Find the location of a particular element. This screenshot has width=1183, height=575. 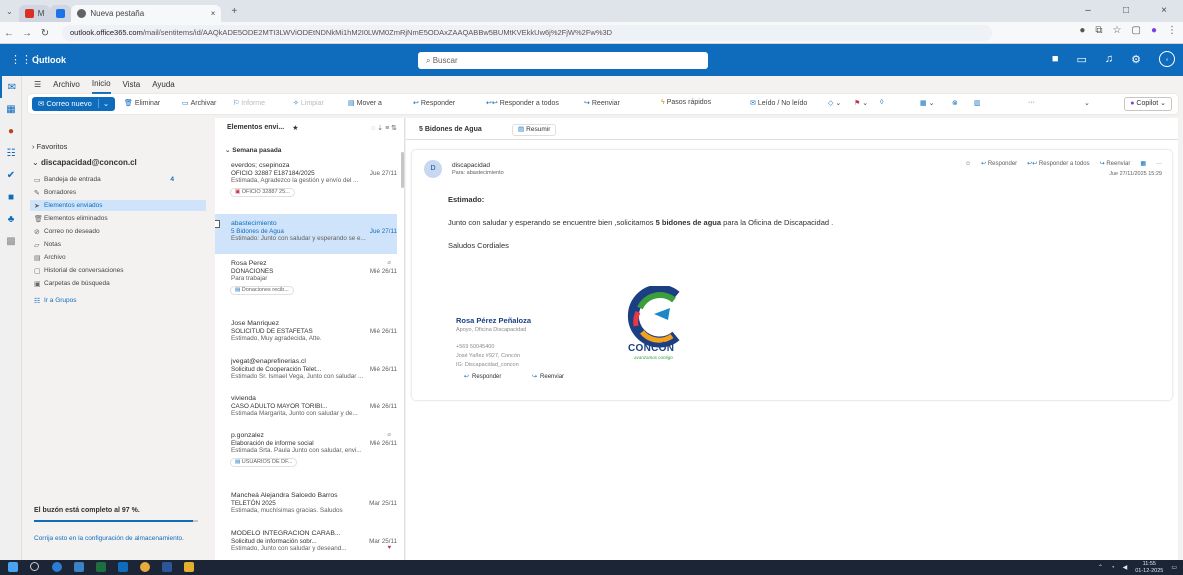

chevron-up-icon: ⌃ is located at coordinates (1100, 567).